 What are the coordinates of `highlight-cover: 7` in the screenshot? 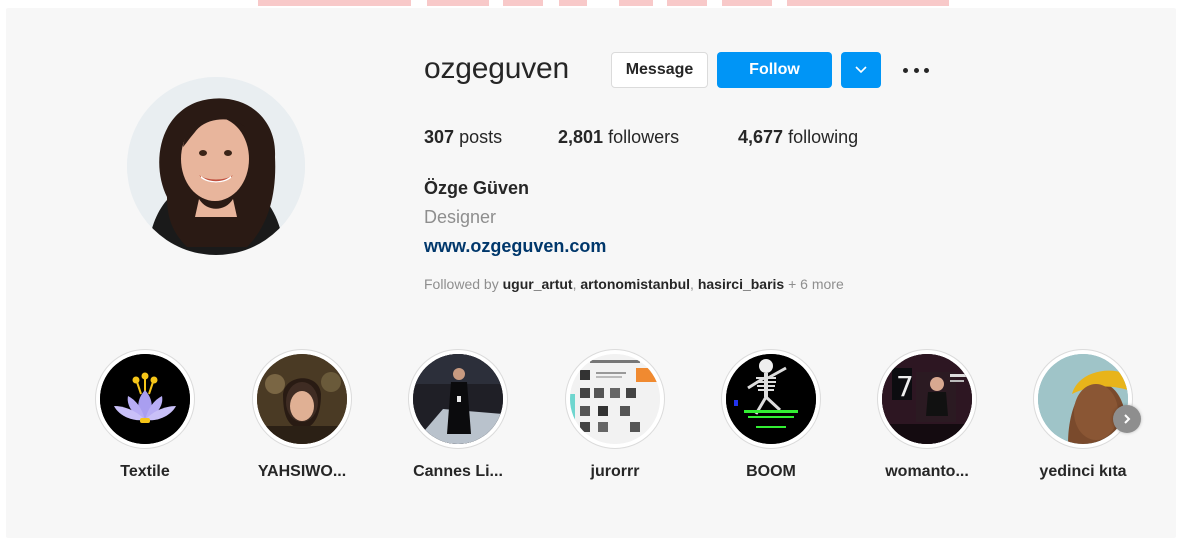 It's located at (927, 399).